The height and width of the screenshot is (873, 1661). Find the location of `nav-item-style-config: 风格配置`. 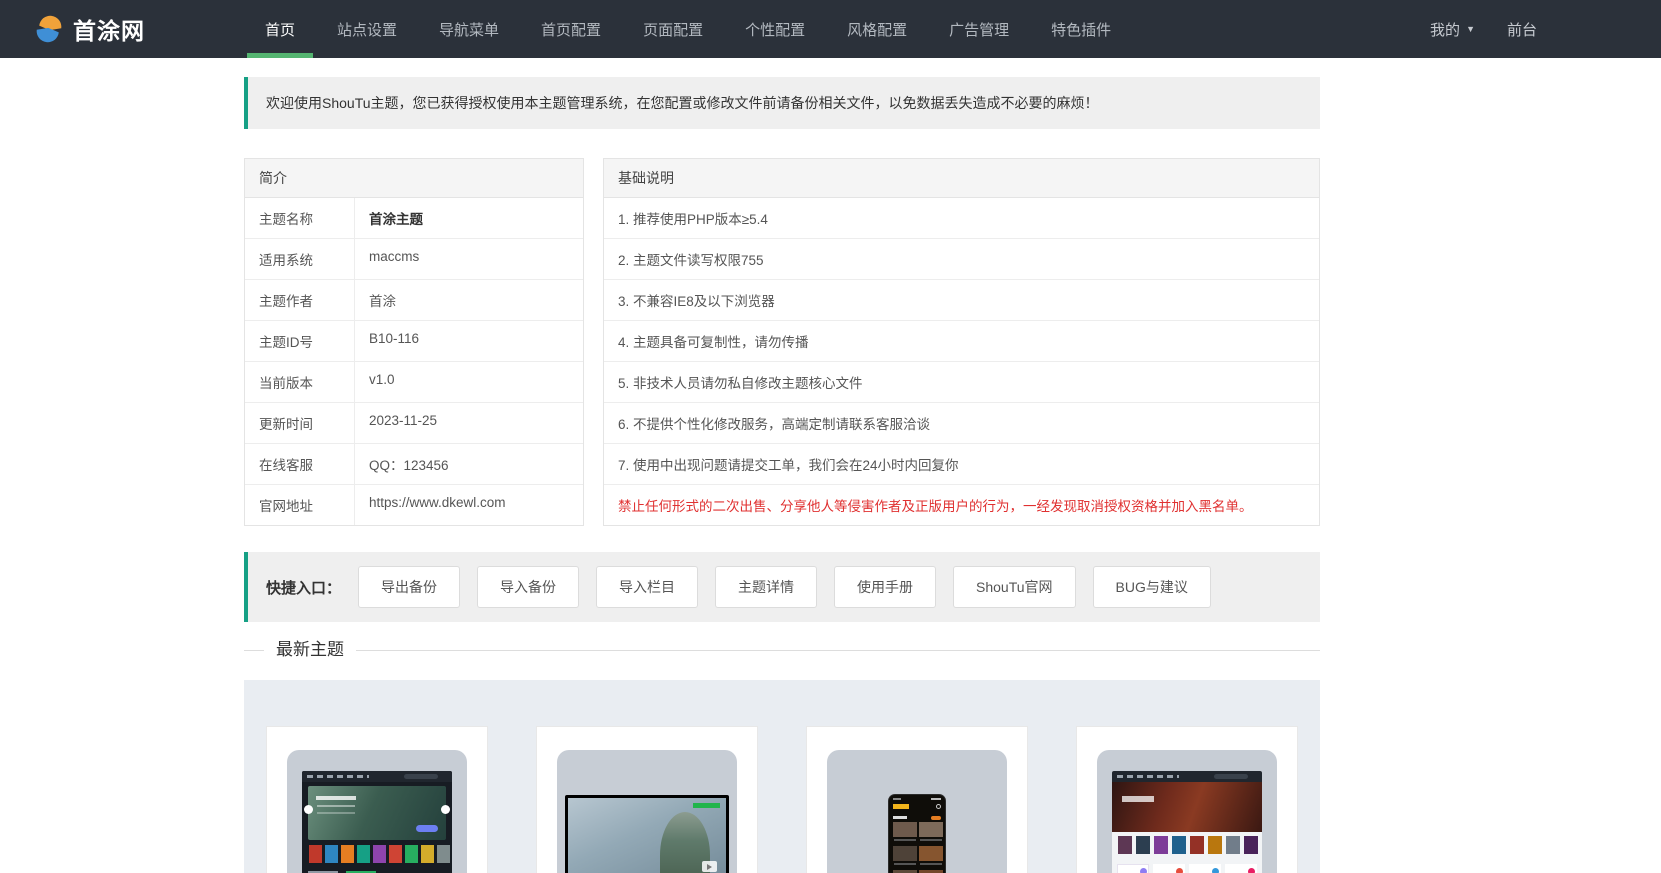

nav-item-style-config: 风格配置 is located at coordinates (877, 29).